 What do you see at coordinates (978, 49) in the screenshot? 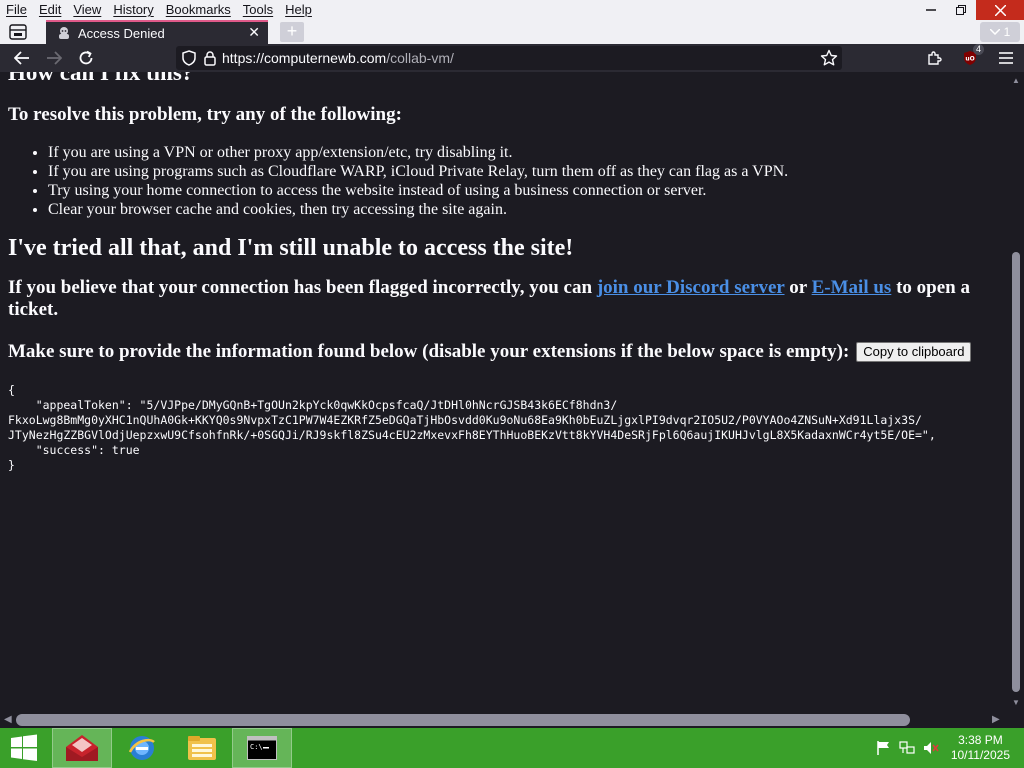
I see `ublock-count-badge: 4` at bounding box center [978, 49].